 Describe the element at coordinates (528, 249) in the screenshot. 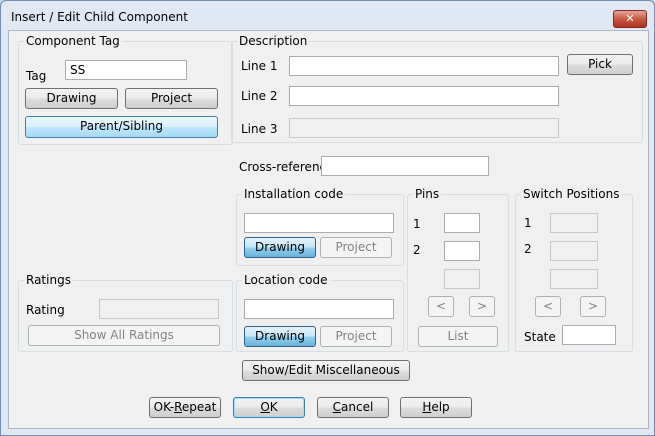

I see `switch-pos2-label: 2` at that location.